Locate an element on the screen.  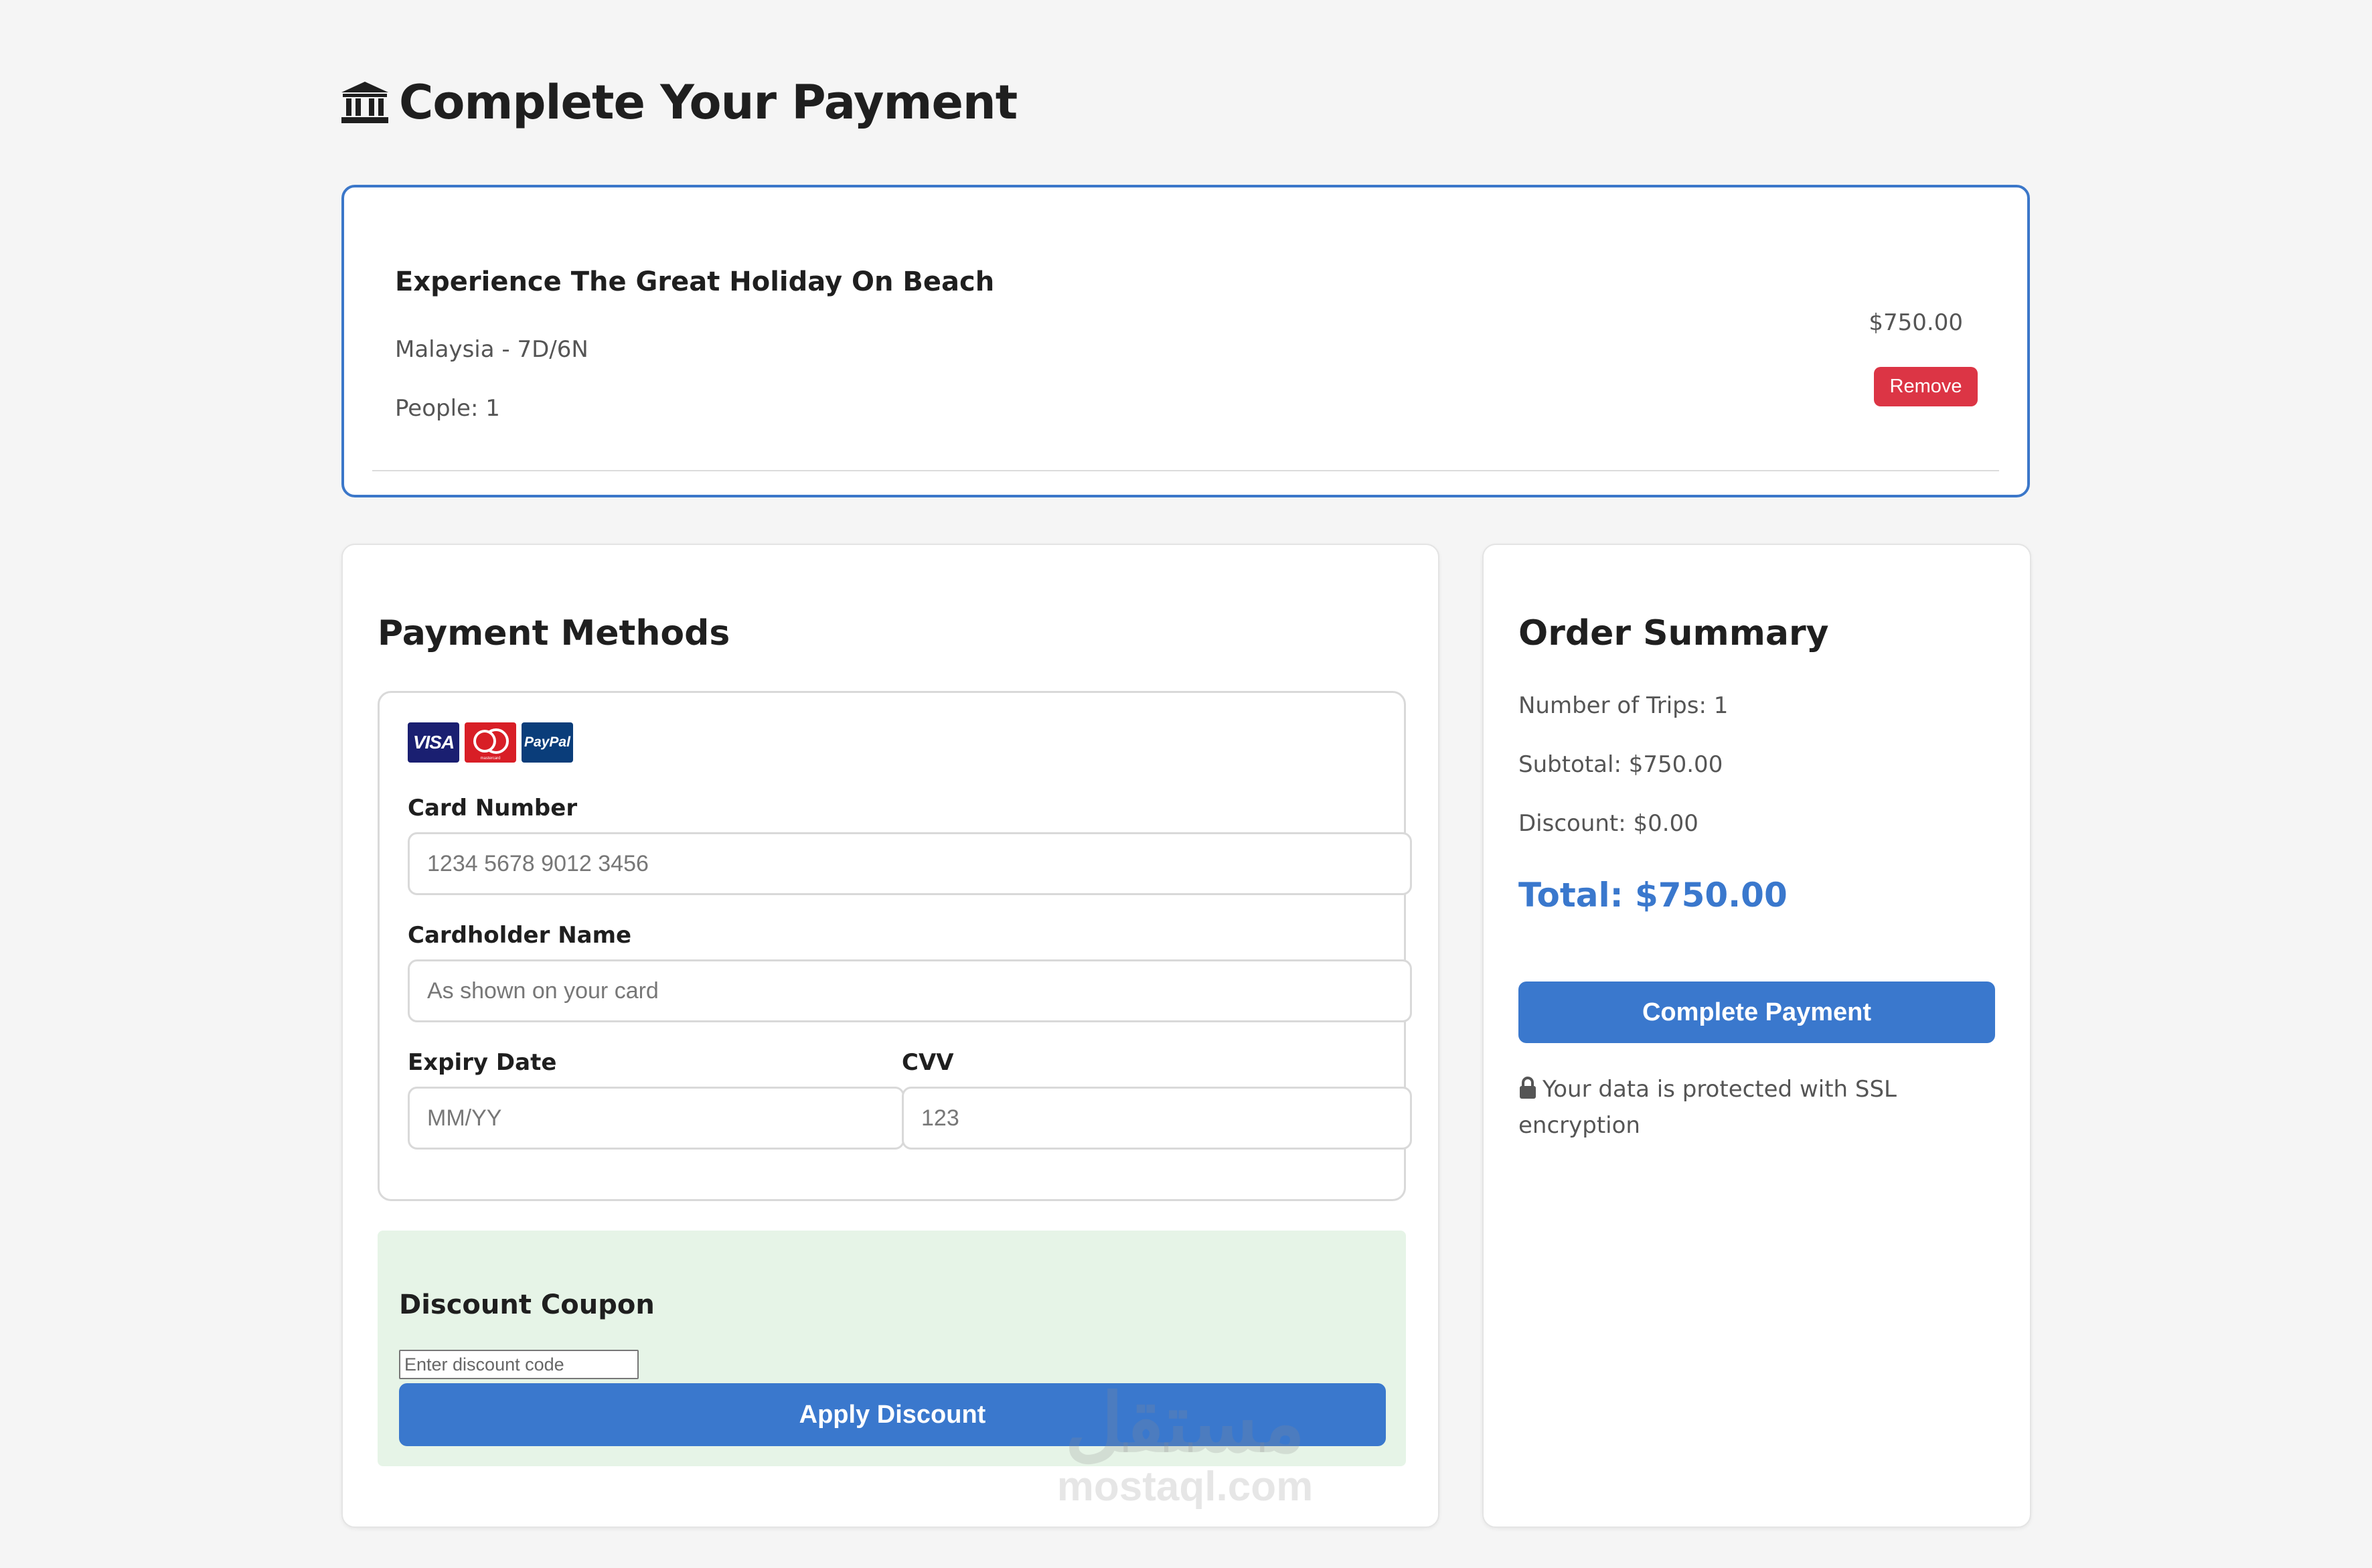
mastercard-logo: mastercard is located at coordinates (491, 742).